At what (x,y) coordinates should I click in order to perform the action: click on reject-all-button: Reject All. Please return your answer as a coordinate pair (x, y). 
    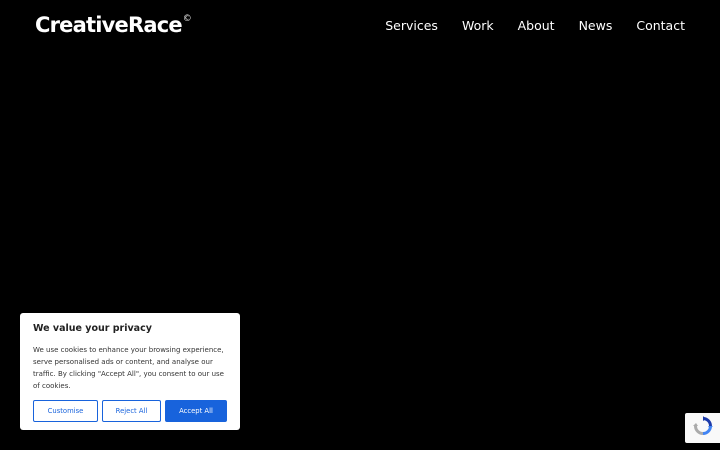
    Looking at the image, I should click on (131, 411).